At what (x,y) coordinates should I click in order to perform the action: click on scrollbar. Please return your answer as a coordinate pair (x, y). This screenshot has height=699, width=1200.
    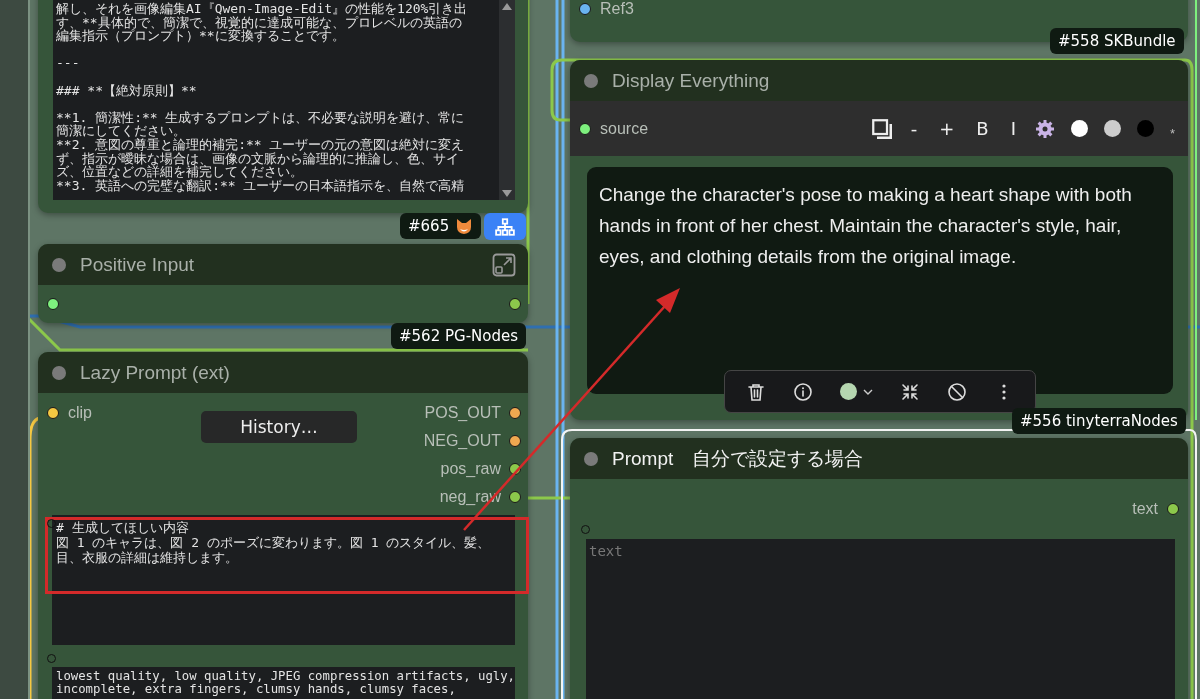
    Looking at the image, I should click on (507, 100).